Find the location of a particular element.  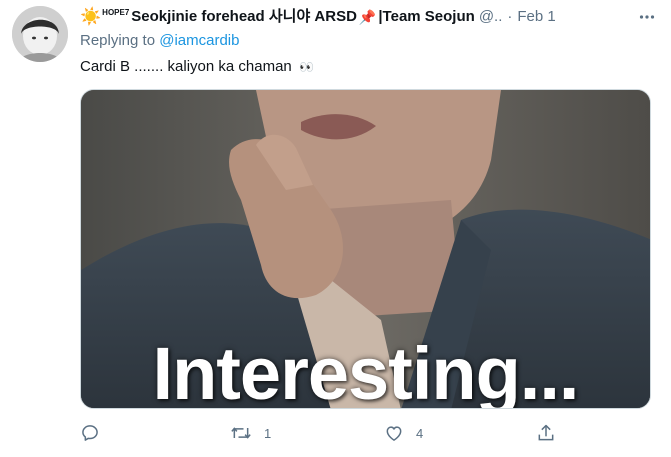

pin-icon: 📌 is located at coordinates (367, 17).